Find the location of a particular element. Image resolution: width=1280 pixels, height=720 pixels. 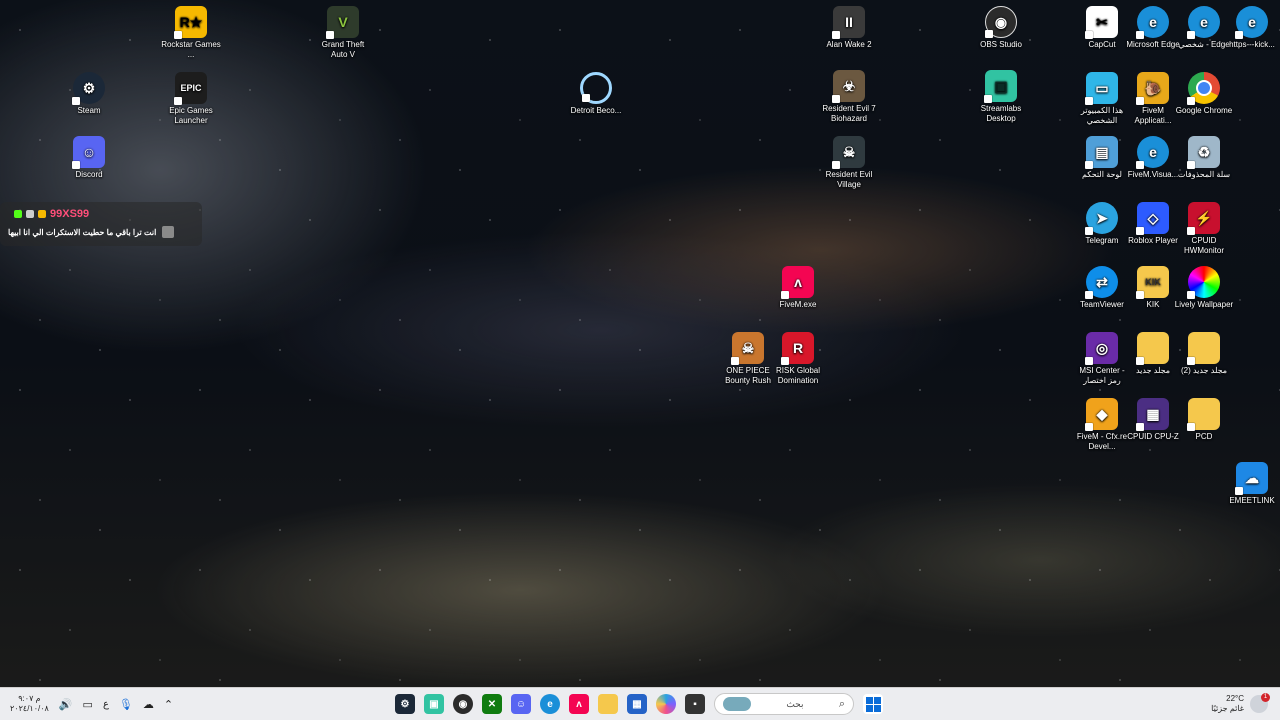

weather-desc: غائم جزئيًا is located at coordinates (1227, 708).